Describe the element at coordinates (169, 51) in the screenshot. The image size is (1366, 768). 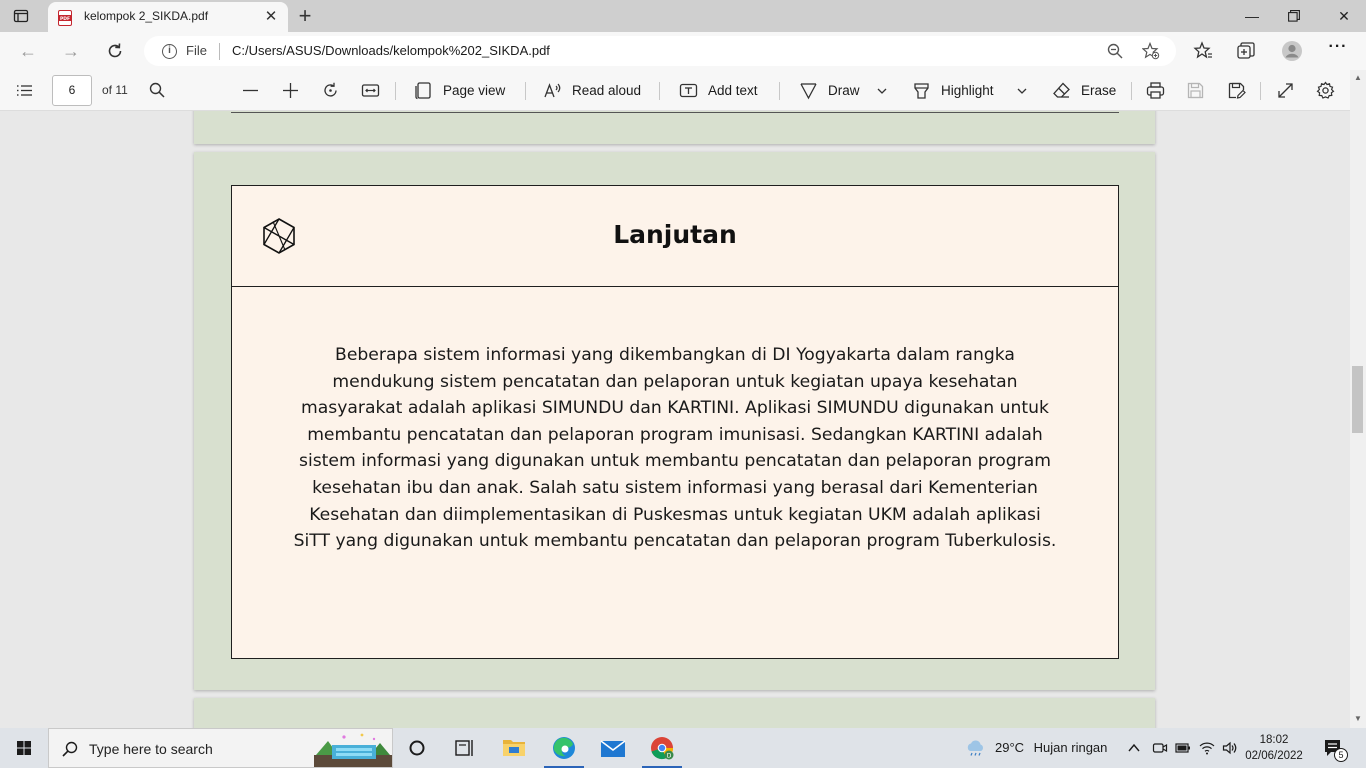
I see `site-info-icon: i` at that location.